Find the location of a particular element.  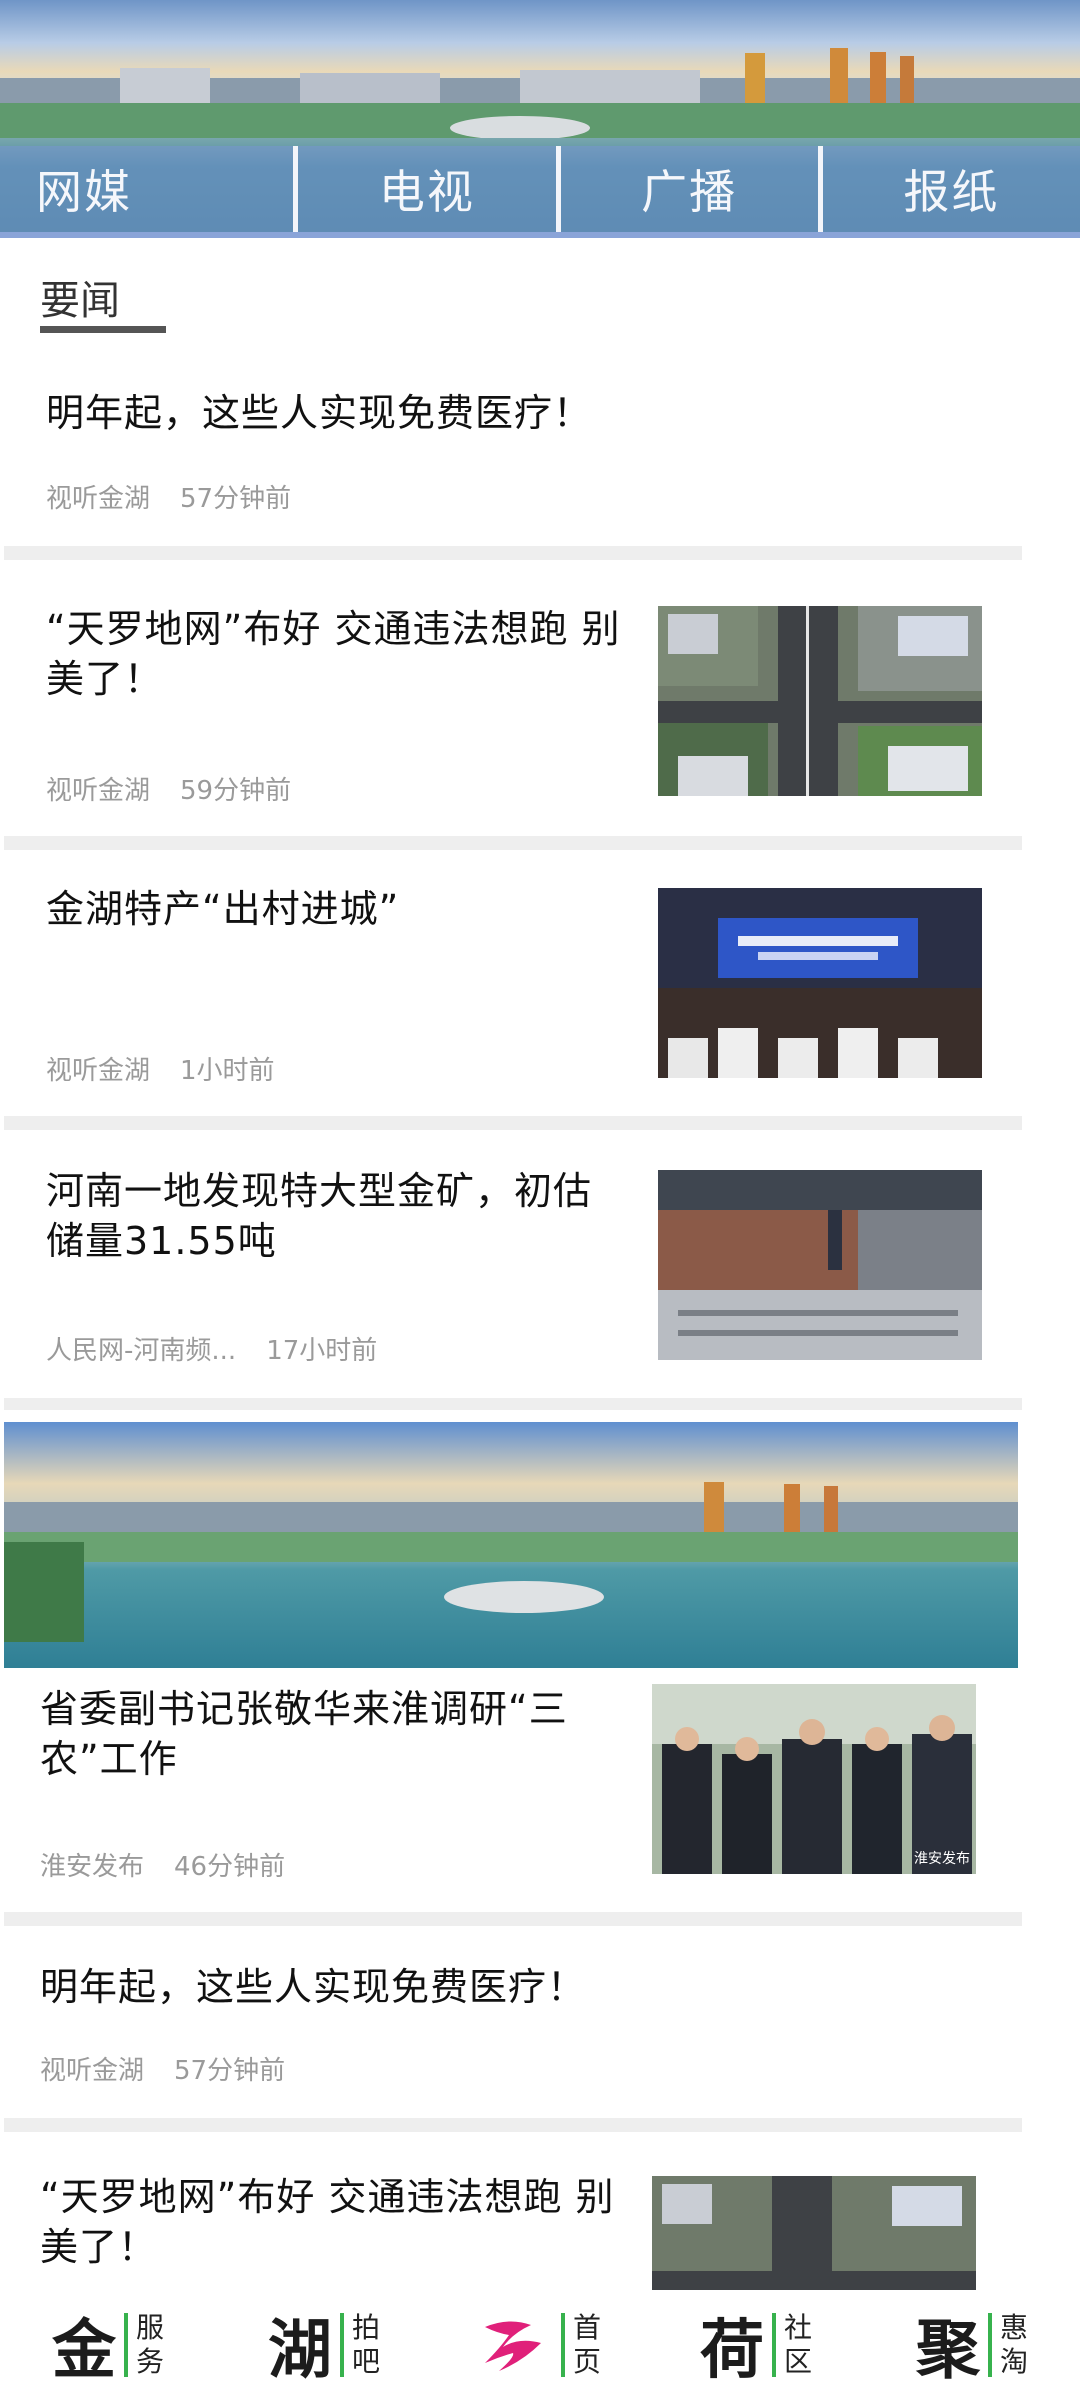

app-logo-icon is located at coordinates (512, 2346).